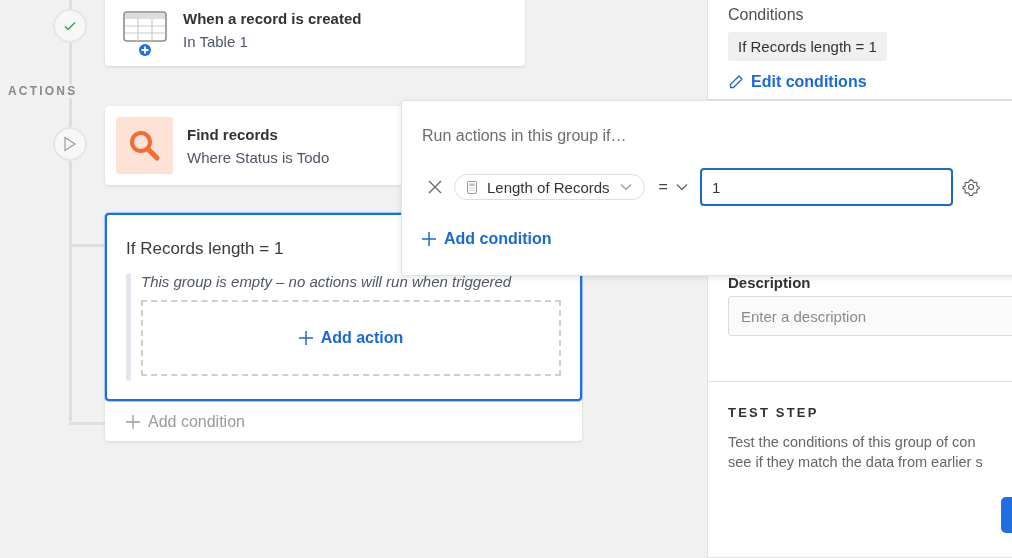 The width and height of the screenshot is (1012, 558). What do you see at coordinates (272, 18) in the screenshot?
I see `step-title: When a record is created` at bounding box center [272, 18].